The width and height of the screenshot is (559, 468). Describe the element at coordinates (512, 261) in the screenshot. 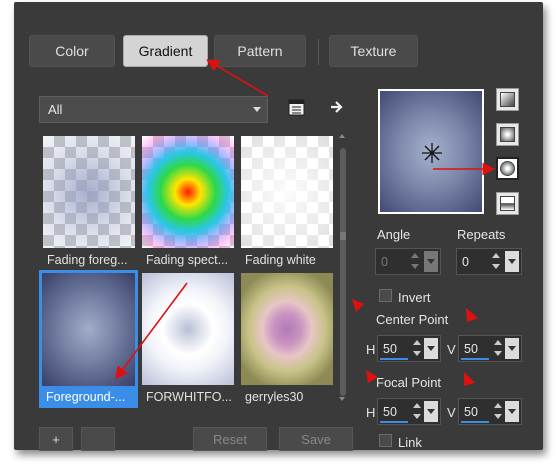

I see `repeats-dropdown-button` at that location.